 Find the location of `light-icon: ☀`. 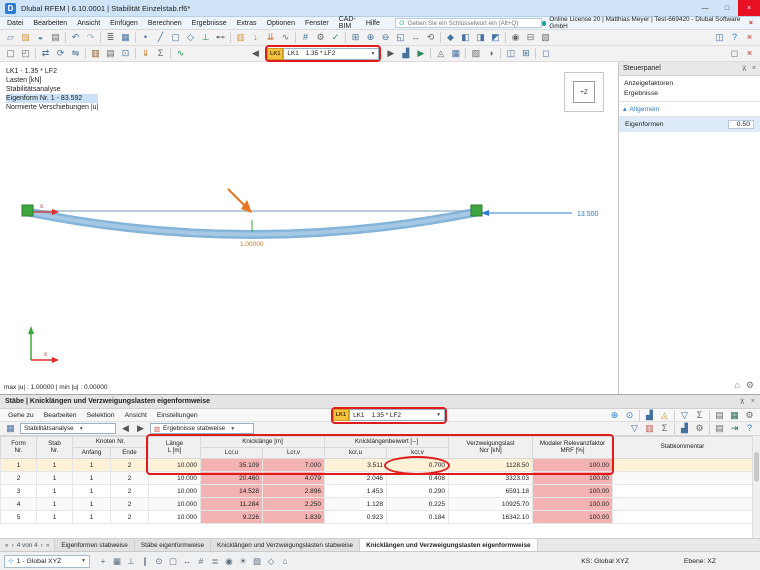

light-icon: ☀ is located at coordinates (243, 561).